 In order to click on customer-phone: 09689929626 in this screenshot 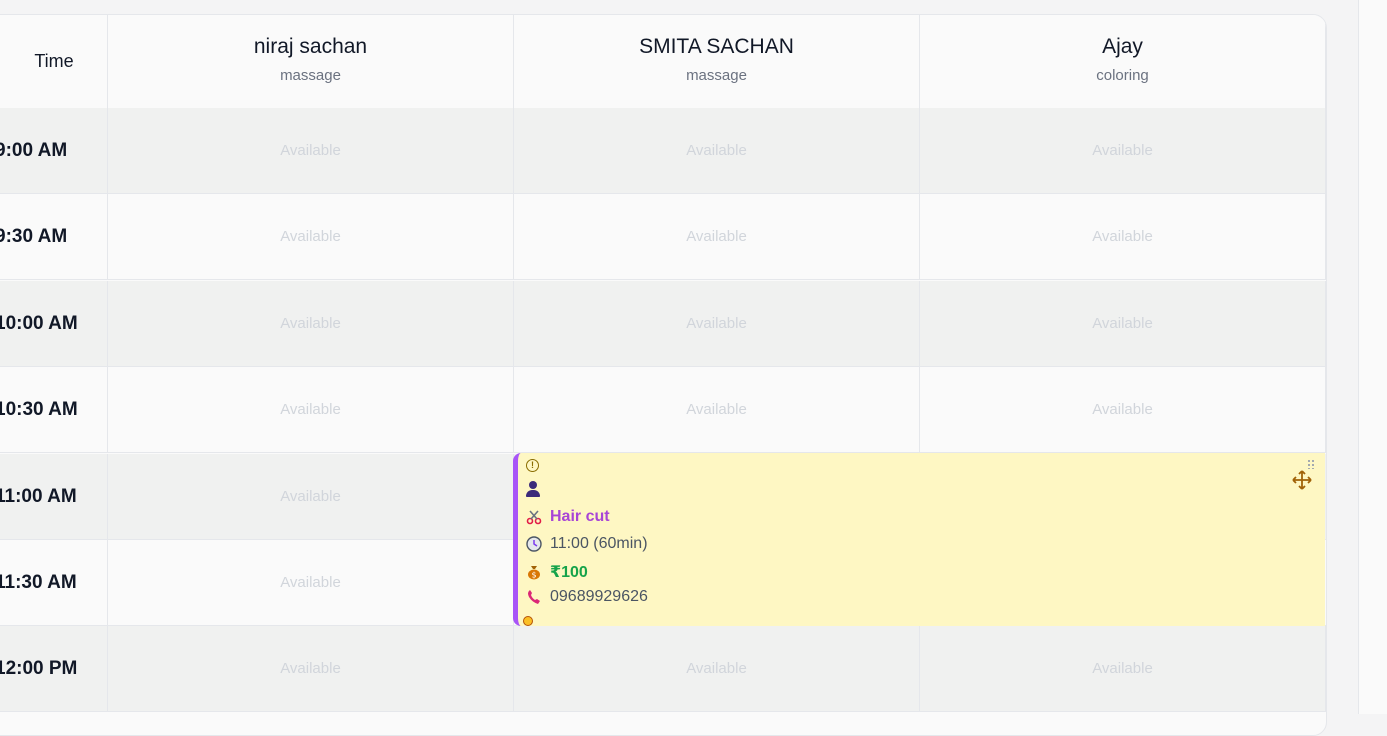, I will do `click(599, 596)`.